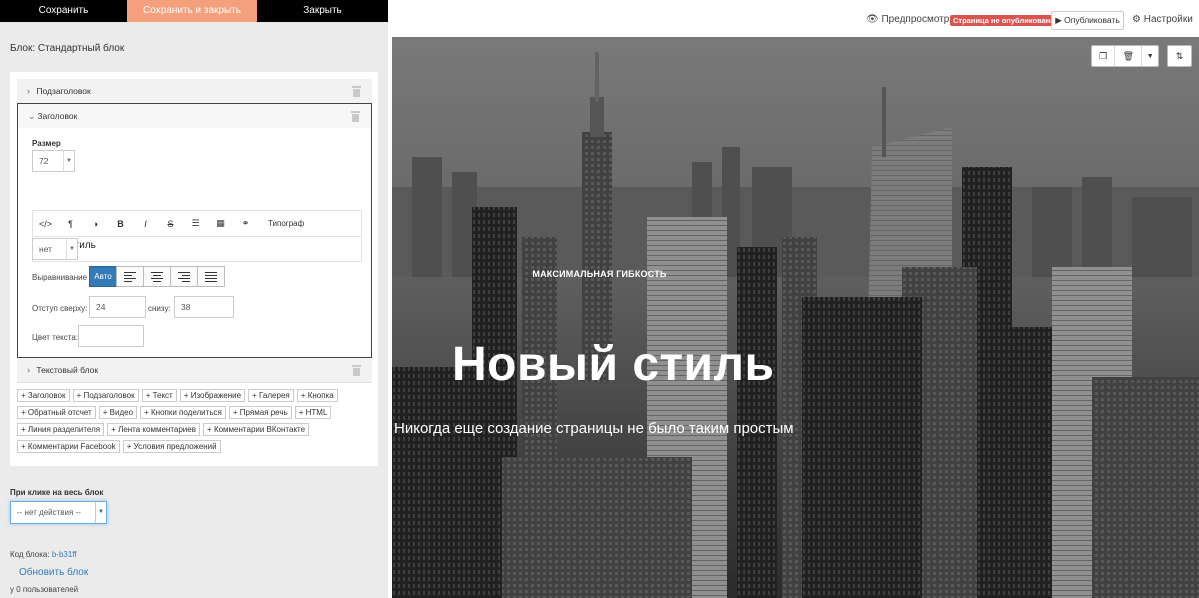 The width and height of the screenshot is (1199, 598). I want to click on add-countdown-button: + Обратный отсчет, so click(56, 412).